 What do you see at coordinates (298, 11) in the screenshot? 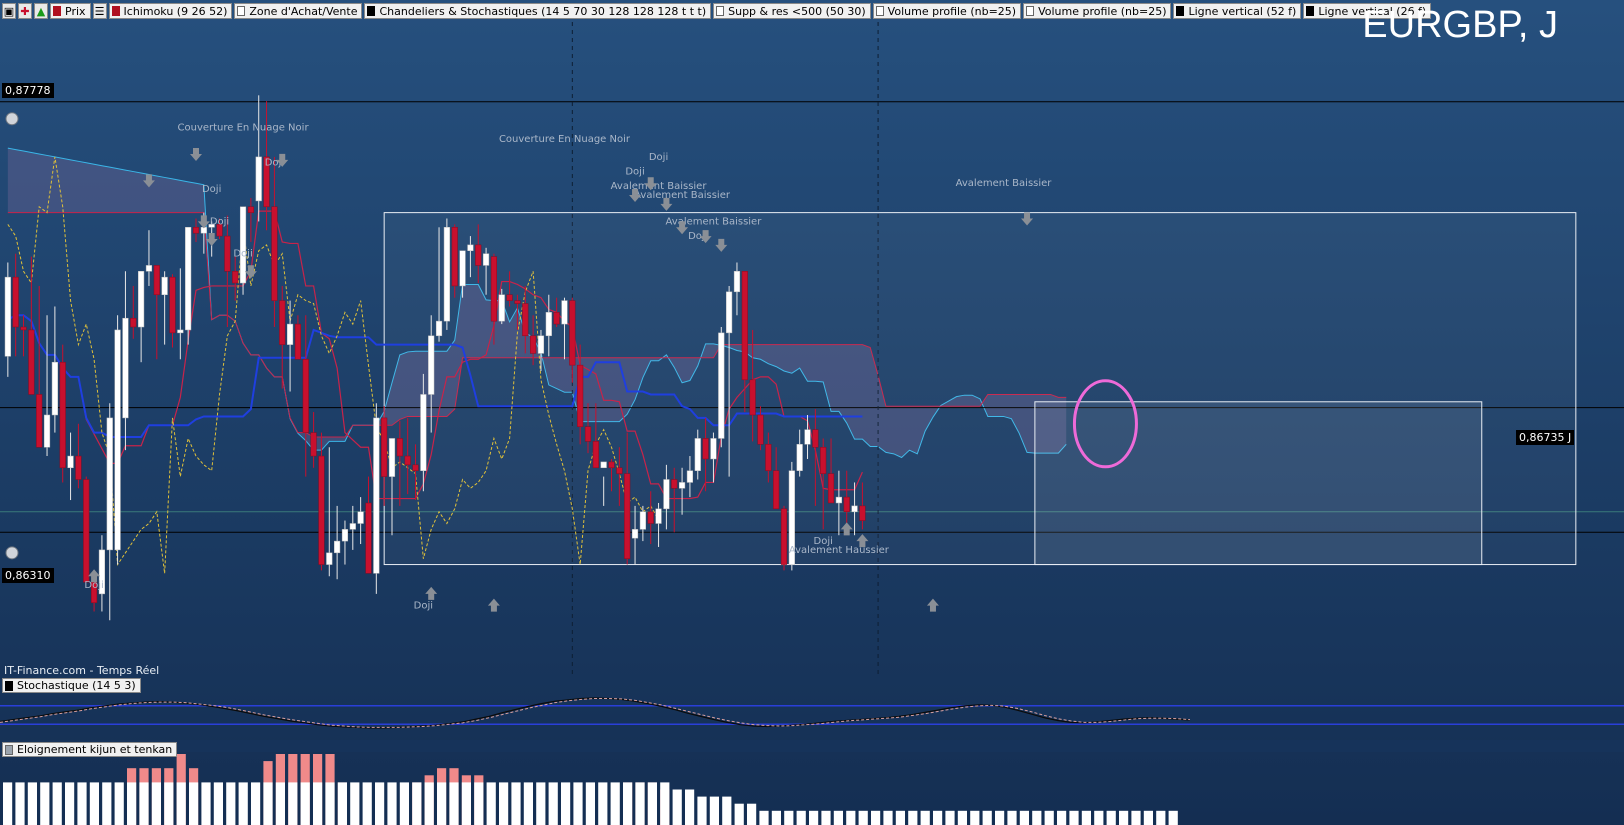
I see `indicator-tab-1: Zone d'Achat/Vente` at bounding box center [298, 11].